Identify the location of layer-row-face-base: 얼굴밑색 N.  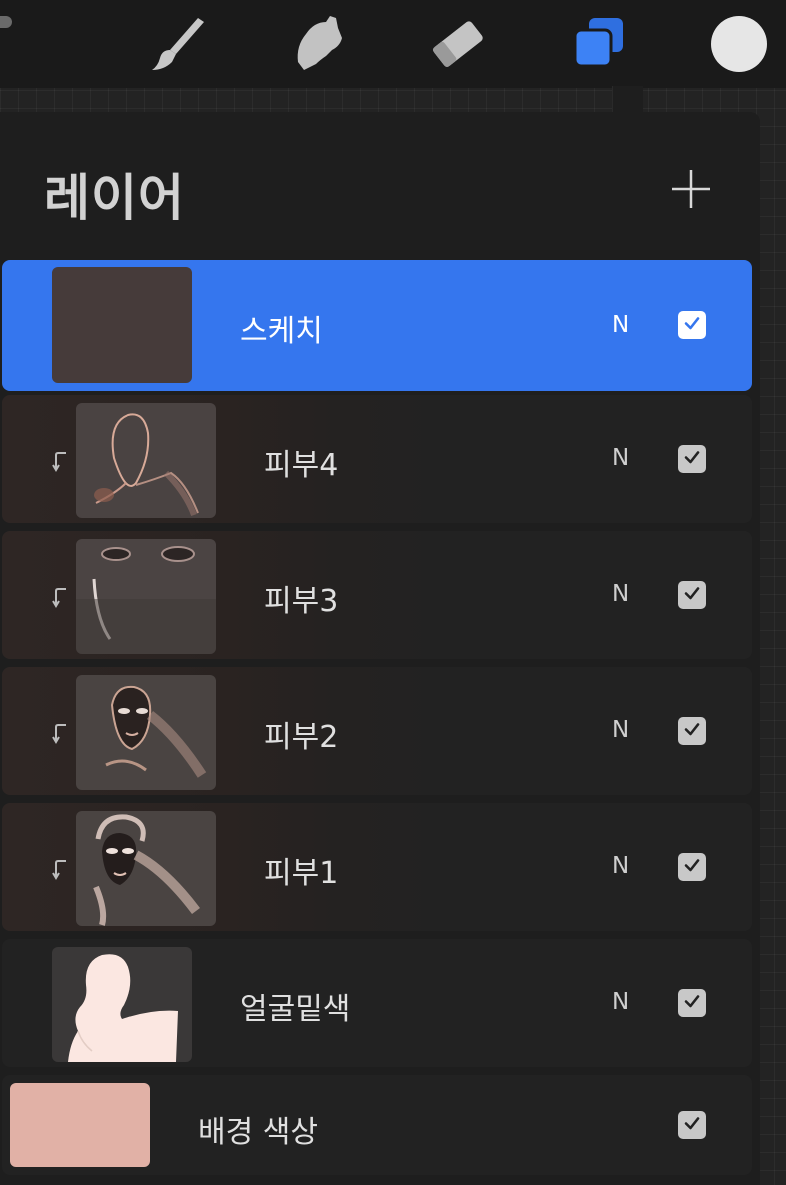
(377, 1003).